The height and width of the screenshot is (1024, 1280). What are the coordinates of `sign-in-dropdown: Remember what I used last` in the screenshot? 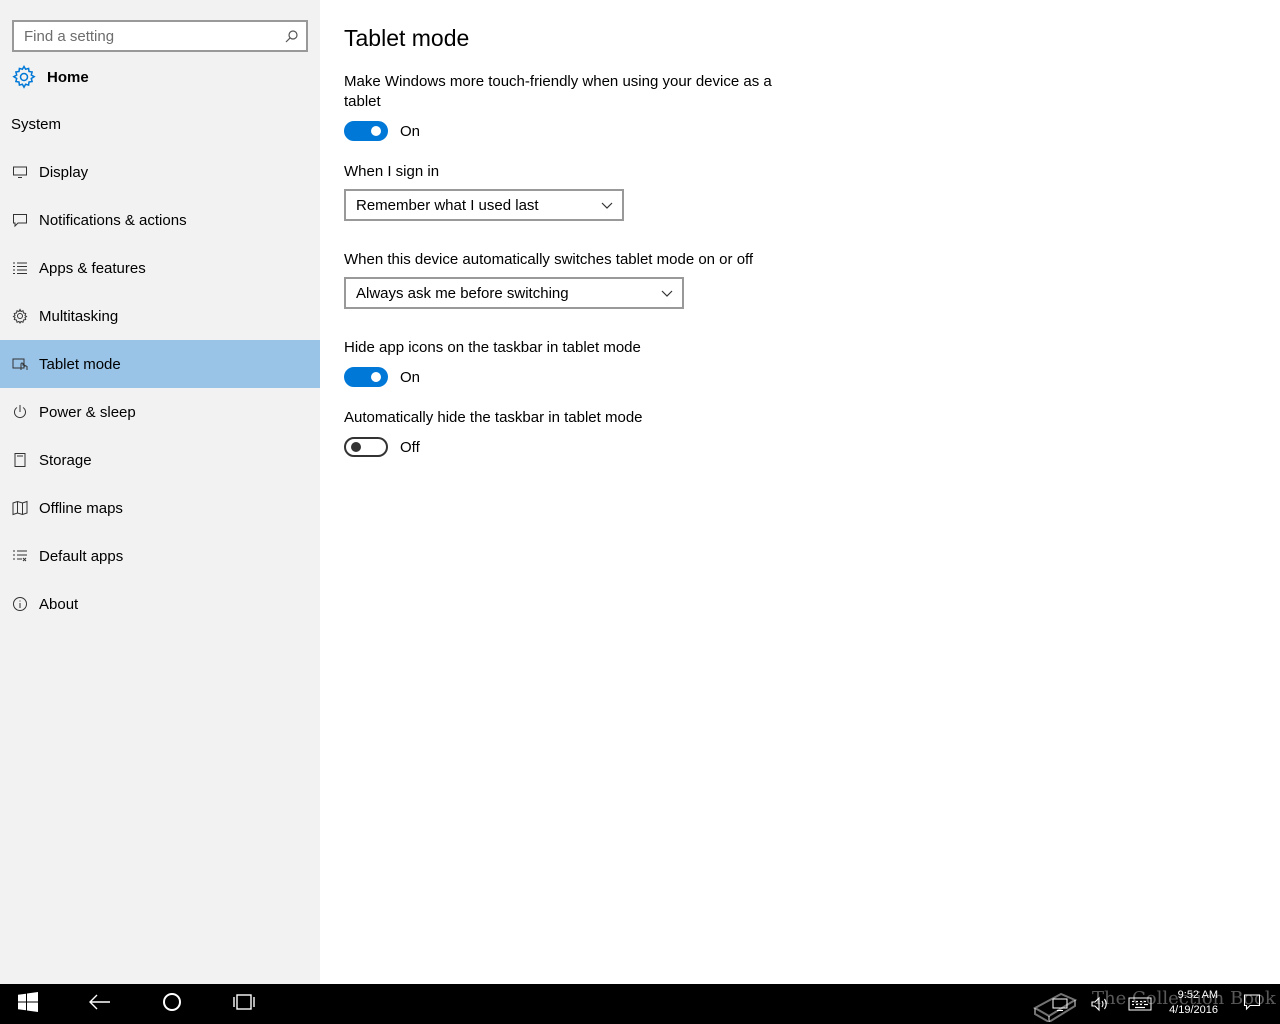 It's located at (484, 205).